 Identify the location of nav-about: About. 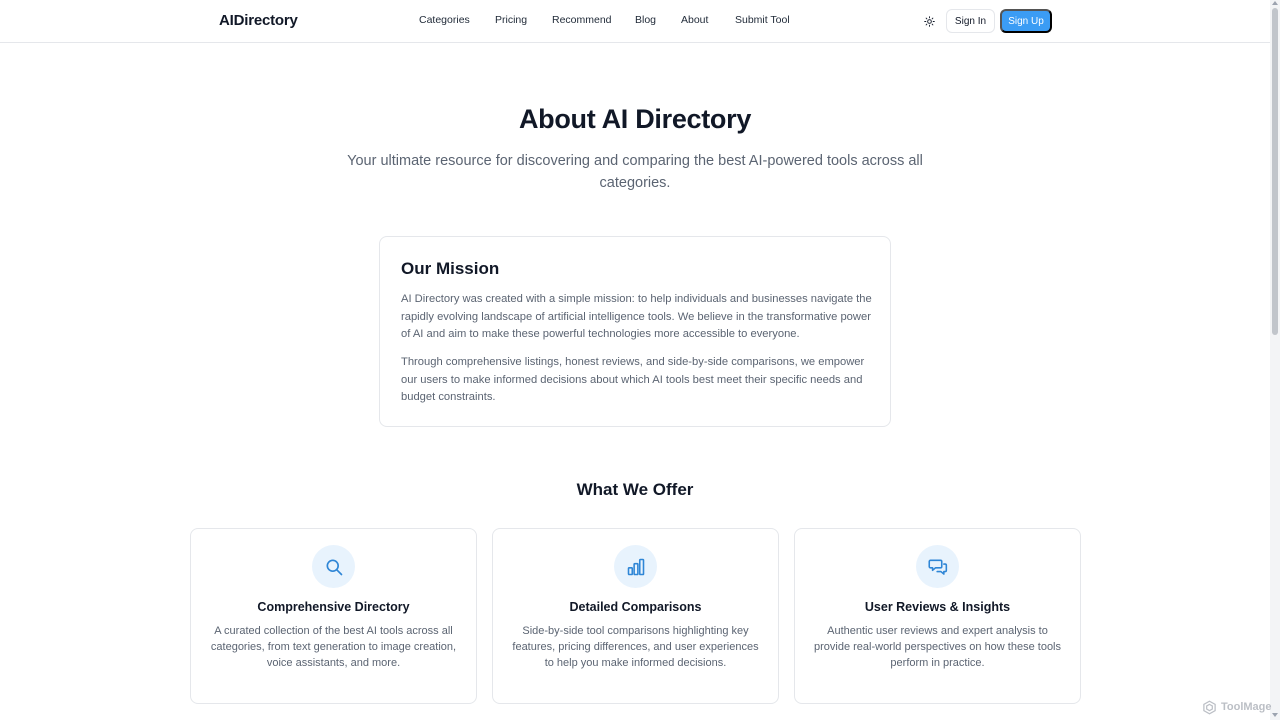
(694, 20).